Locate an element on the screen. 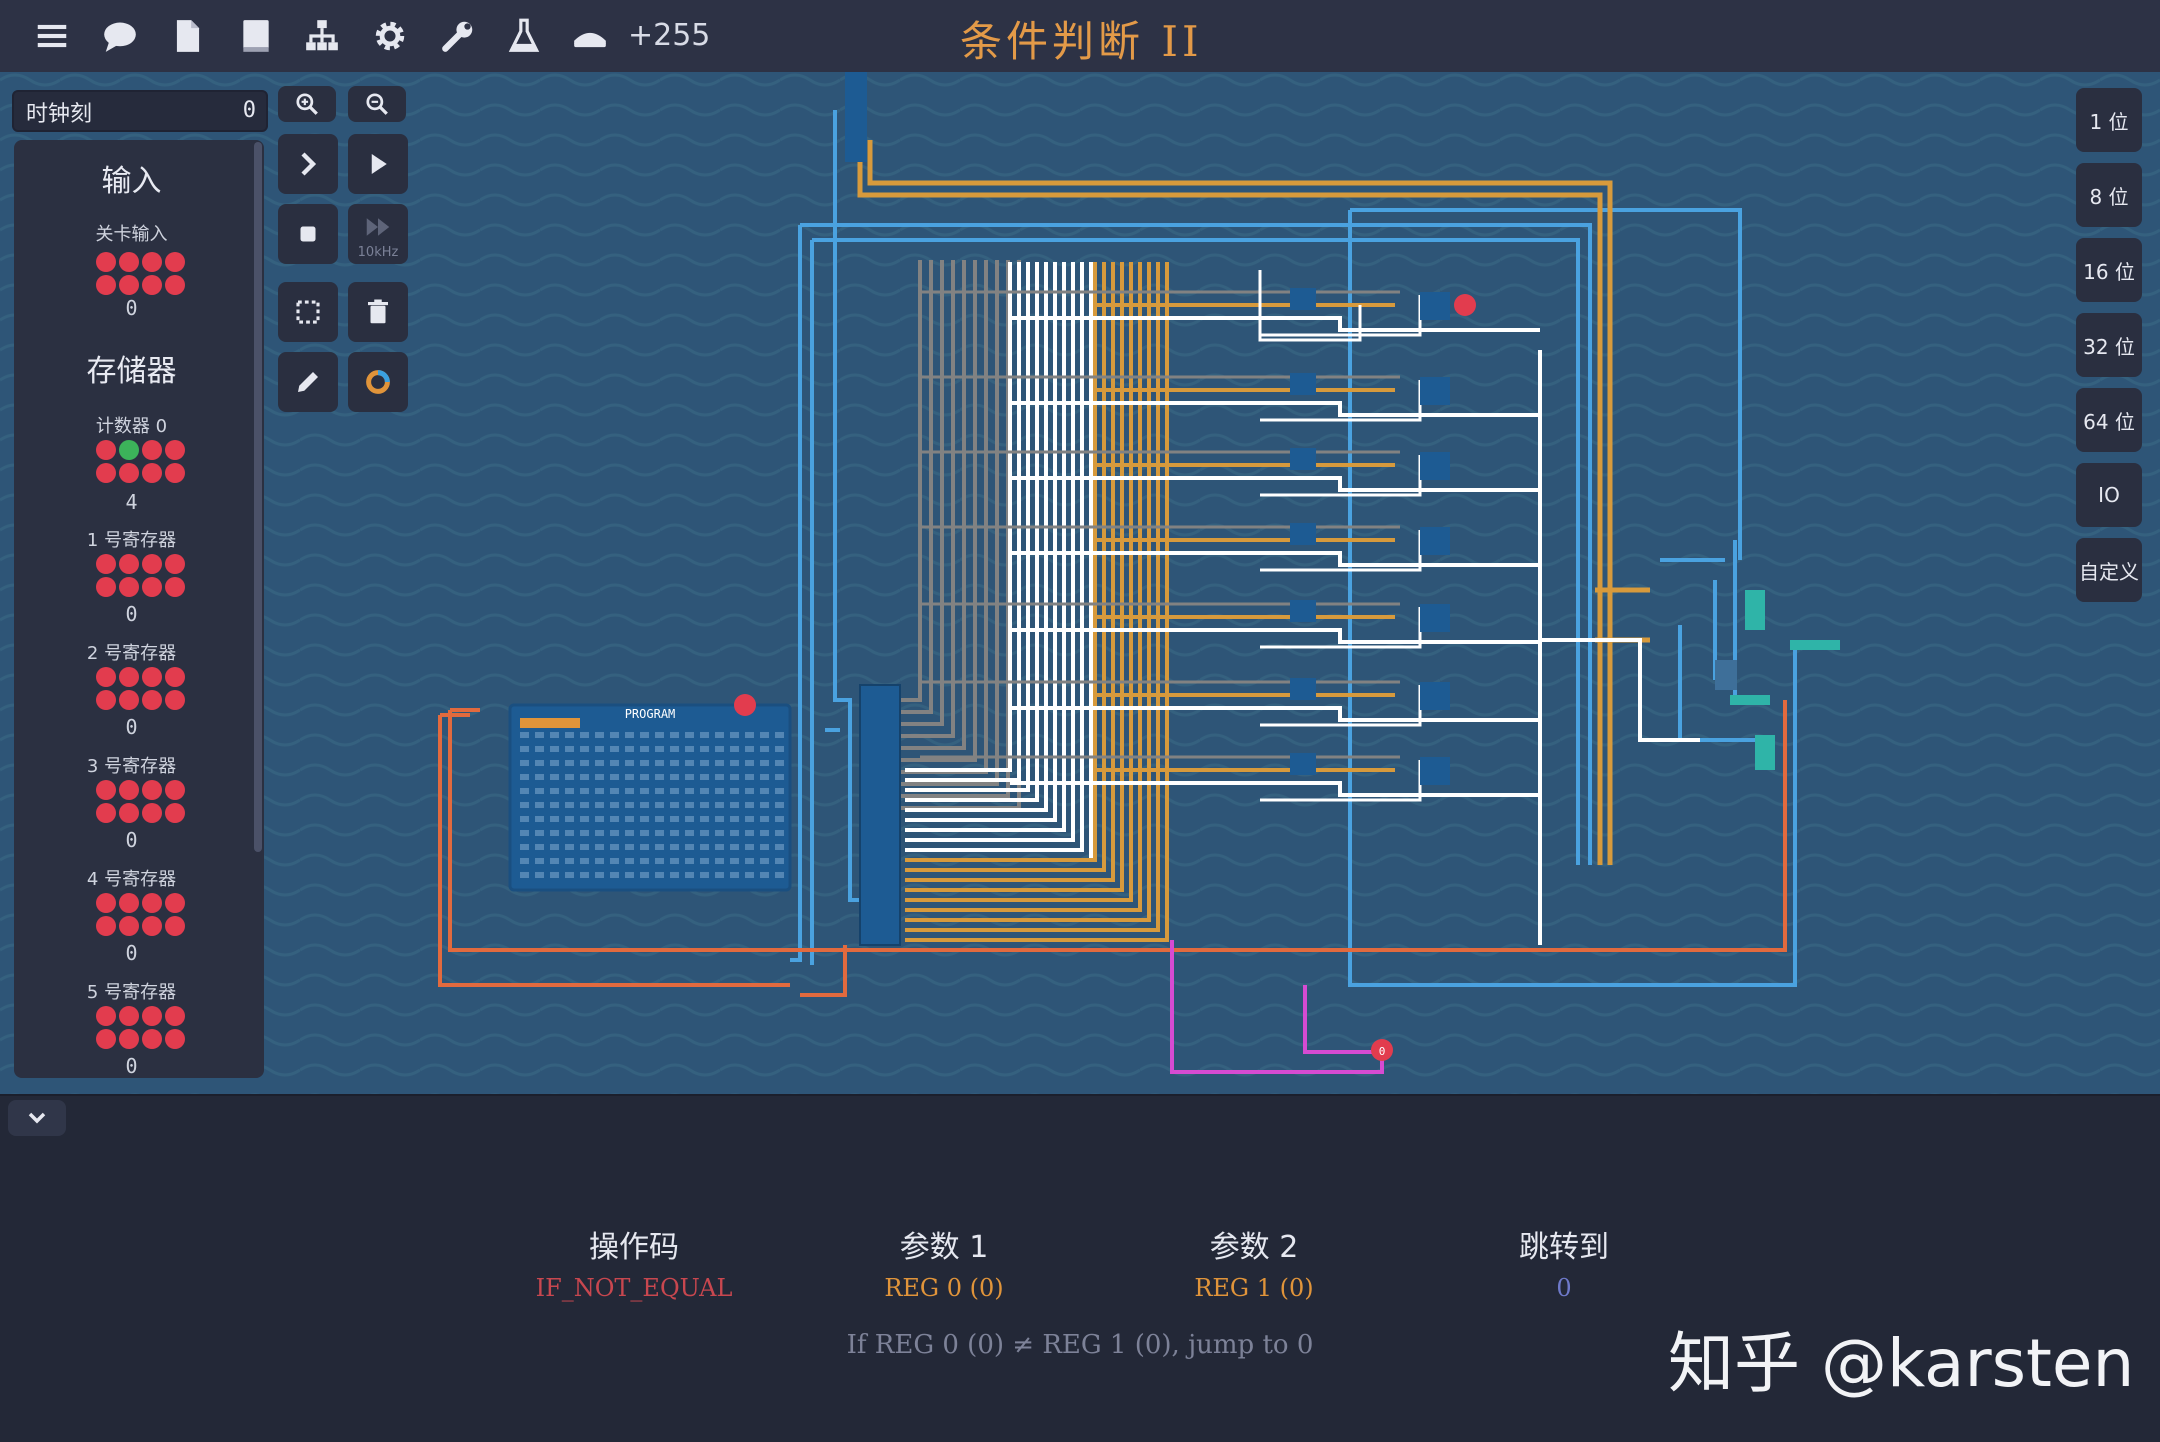 This screenshot has height=1442, width=2160. component-category-button: 16 位 is located at coordinates (2109, 270).